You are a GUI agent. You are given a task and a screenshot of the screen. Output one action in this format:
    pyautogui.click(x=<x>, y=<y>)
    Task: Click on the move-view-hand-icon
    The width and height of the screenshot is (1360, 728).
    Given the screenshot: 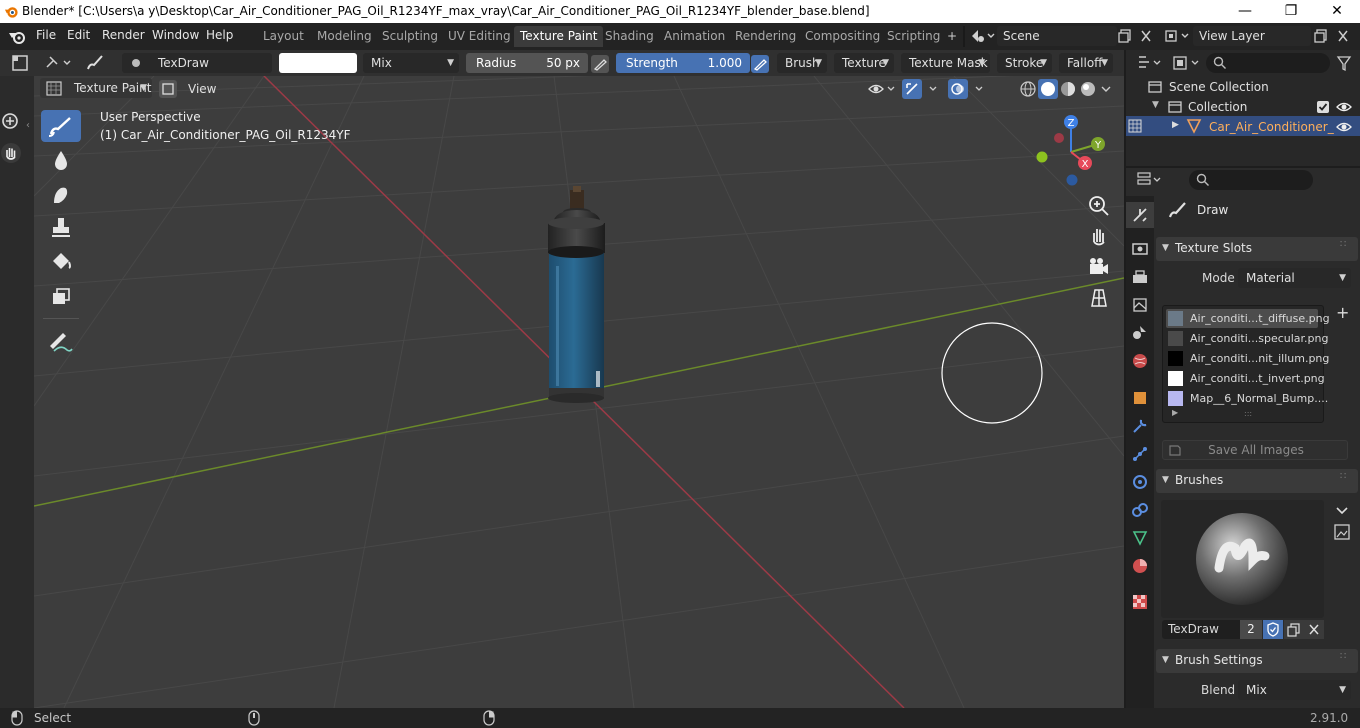 What is the action you would take?
    pyautogui.click(x=1099, y=236)
    